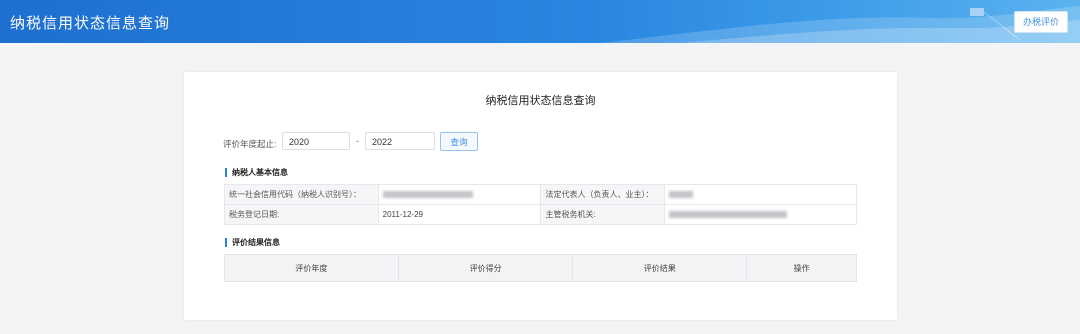 The height and width of the screenshot is (334, 1080). What do you see at coordinates (540, 101) in the screenshot?
I see `card-title: 纳税信用状态信息查询` at bounding box center [540, 101].